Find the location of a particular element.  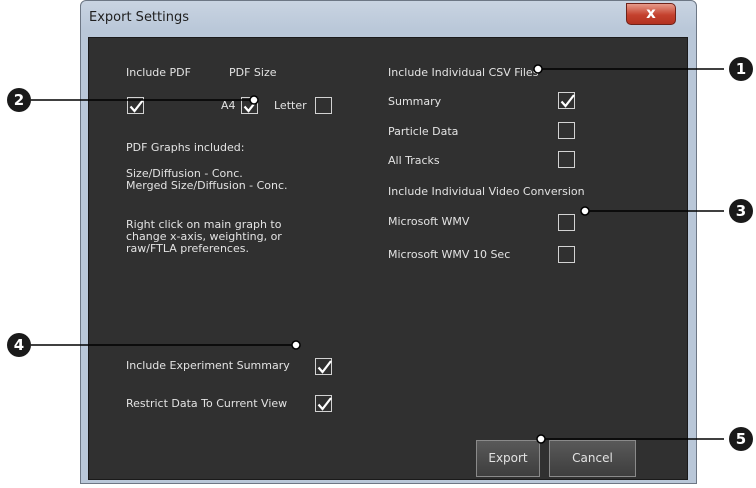

callout-2: 2 is located at coordinates (19, 100).